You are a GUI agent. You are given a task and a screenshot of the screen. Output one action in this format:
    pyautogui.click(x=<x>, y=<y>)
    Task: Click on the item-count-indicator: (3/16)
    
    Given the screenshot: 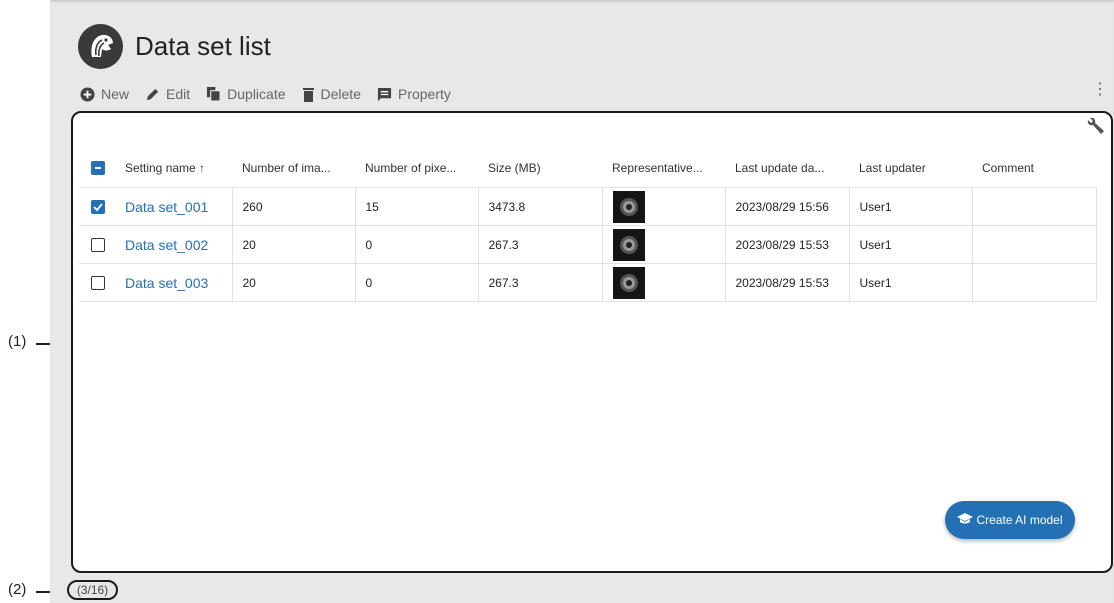 What is the action you would take?
    pyautogui.click(x=92, y=590)
    